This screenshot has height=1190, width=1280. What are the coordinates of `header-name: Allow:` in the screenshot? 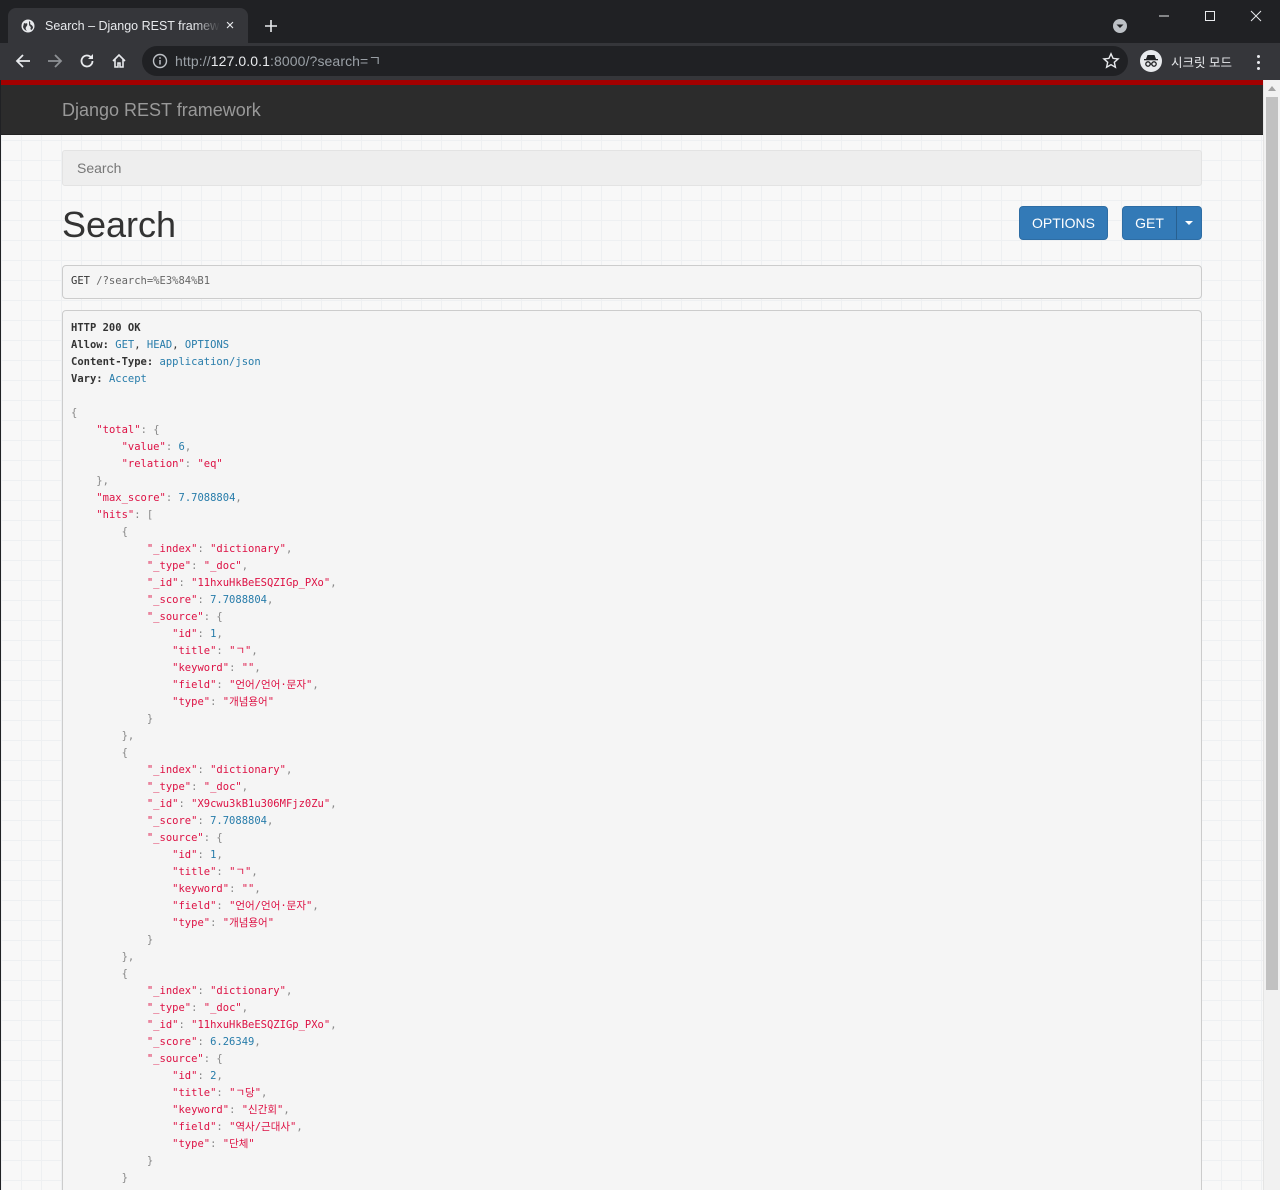 It's located at (90, 345).